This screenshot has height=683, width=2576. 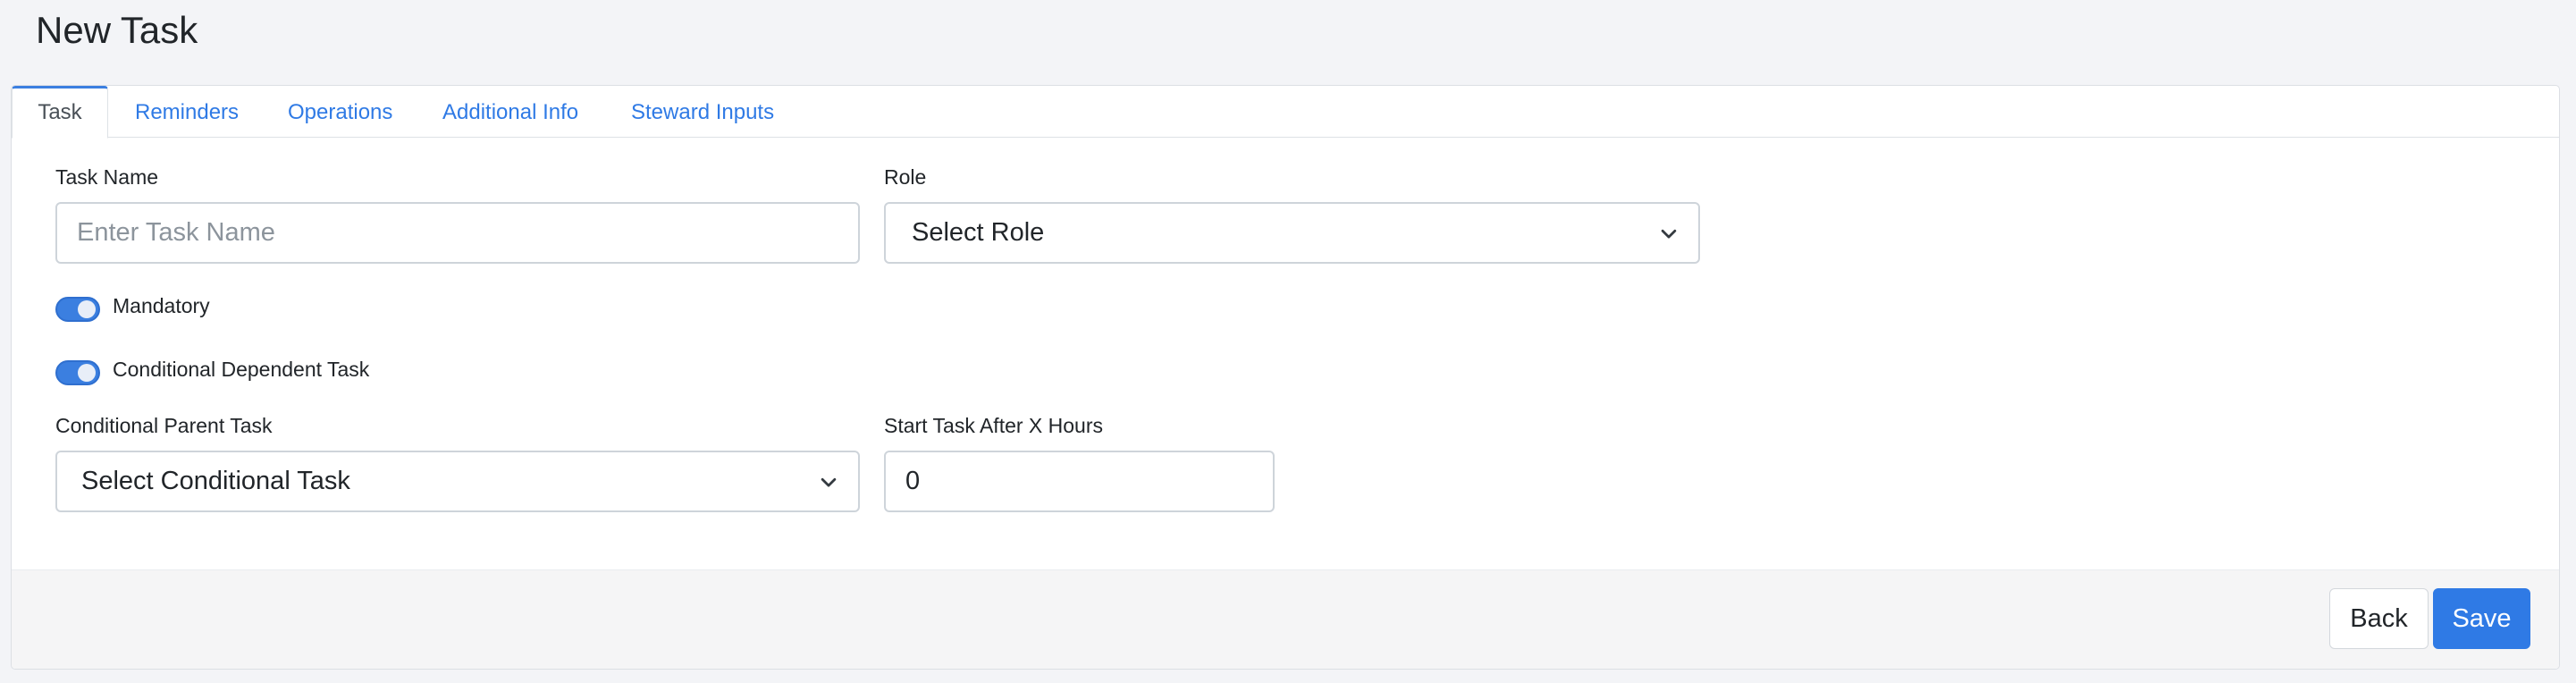 What do you see at coordinates (242, 369) in the screenshot?
I see `conditional-dependent-label: Conditional Dependent Task` at bounding box center [242, 369].